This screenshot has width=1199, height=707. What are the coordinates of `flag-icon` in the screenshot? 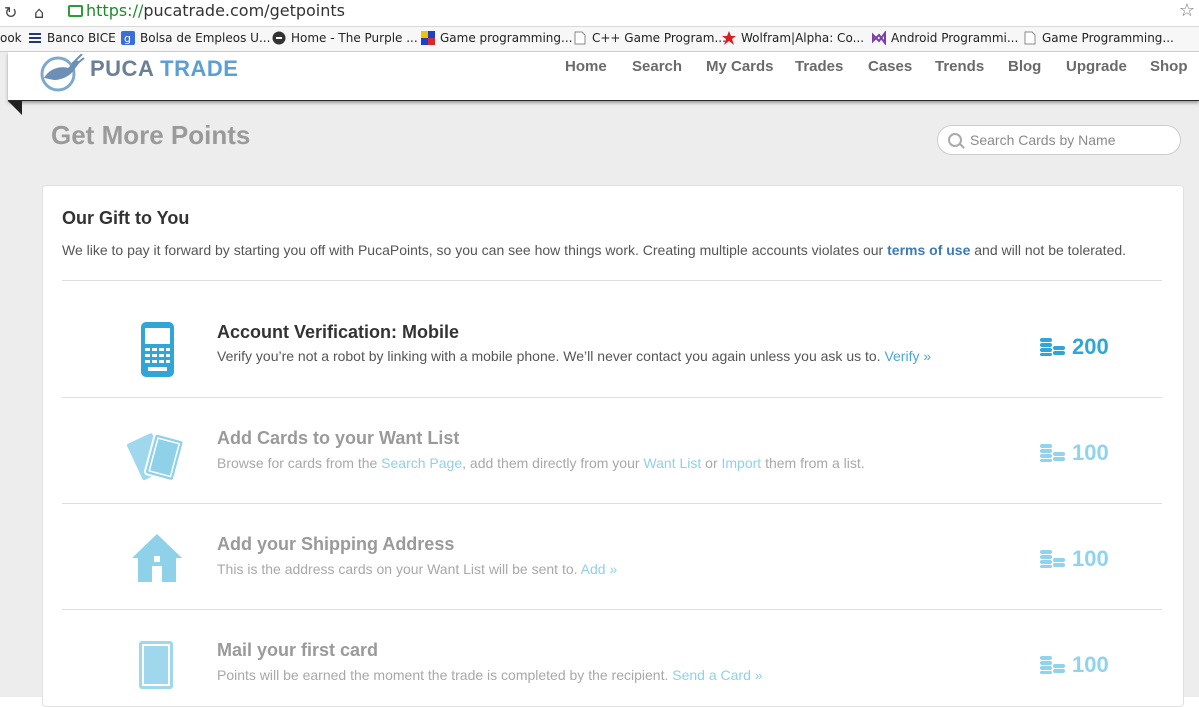 It's located at (428, 38).